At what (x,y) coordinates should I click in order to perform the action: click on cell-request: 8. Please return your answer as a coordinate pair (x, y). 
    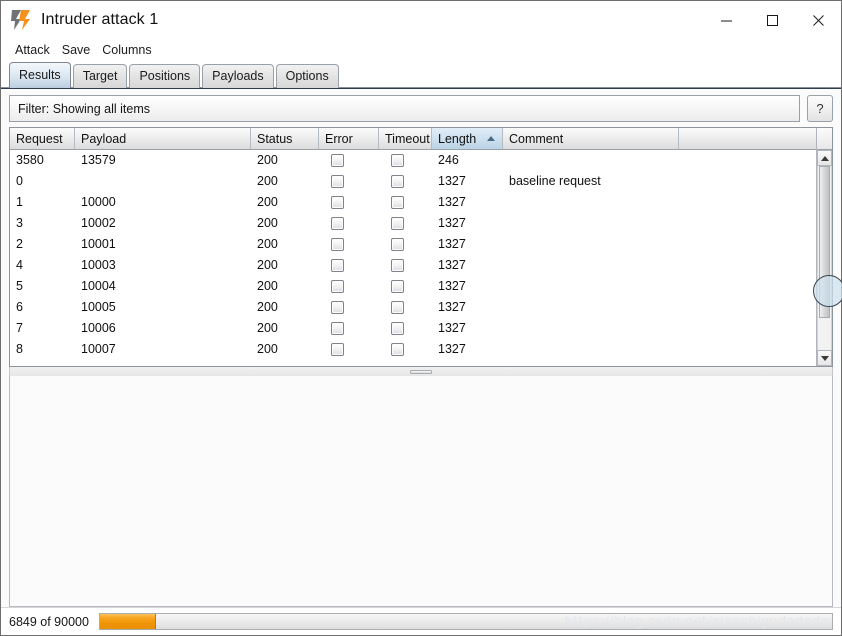
    Looking at the image, I should click on (19, 349).